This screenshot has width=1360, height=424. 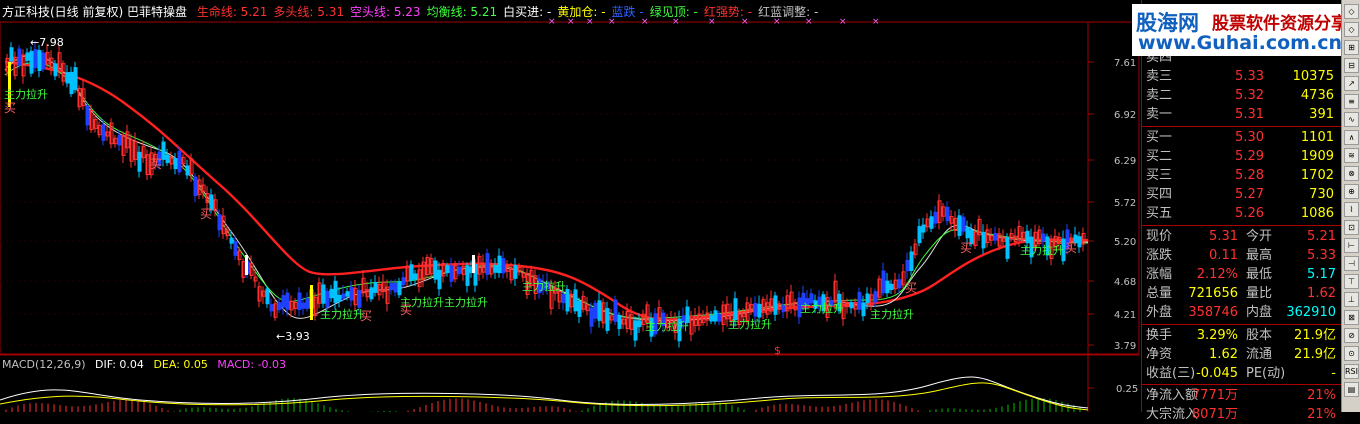 What do you see at coordinates (1214, 395) in the screenshot?
I see `flow-amount: 7771万` at bounding box center [1214, 395].